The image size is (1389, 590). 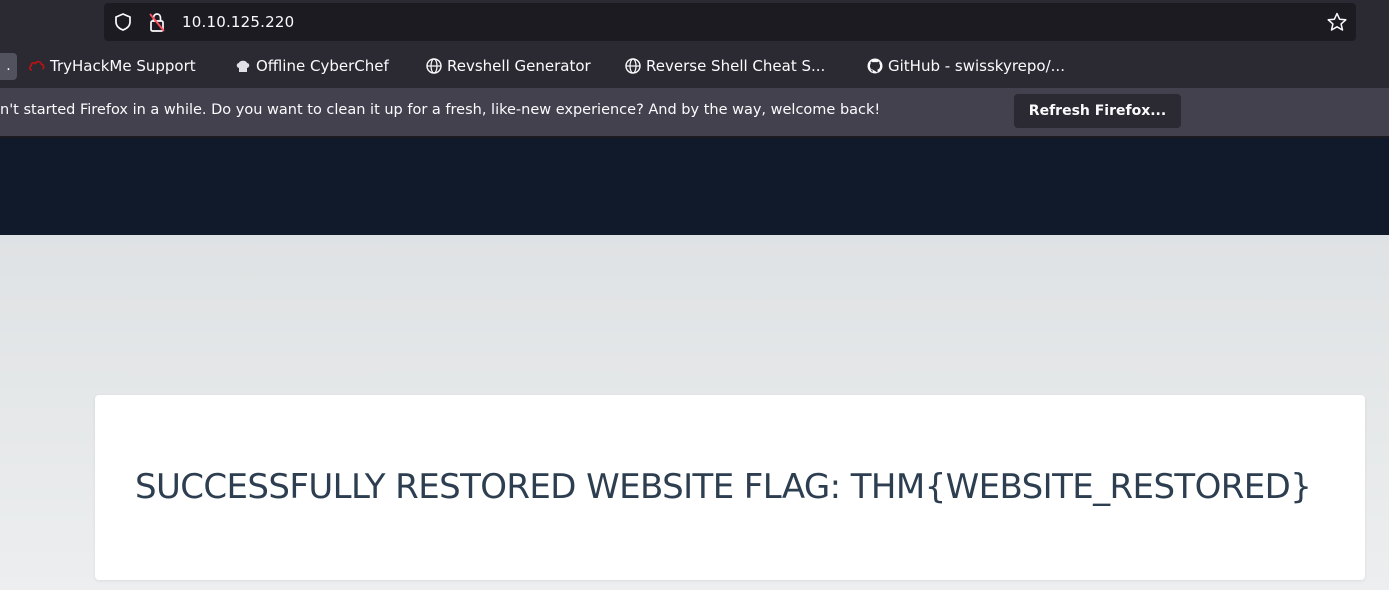 I want to click on bookmark-label: TryHackMe Support, so click(x=123, y=66).